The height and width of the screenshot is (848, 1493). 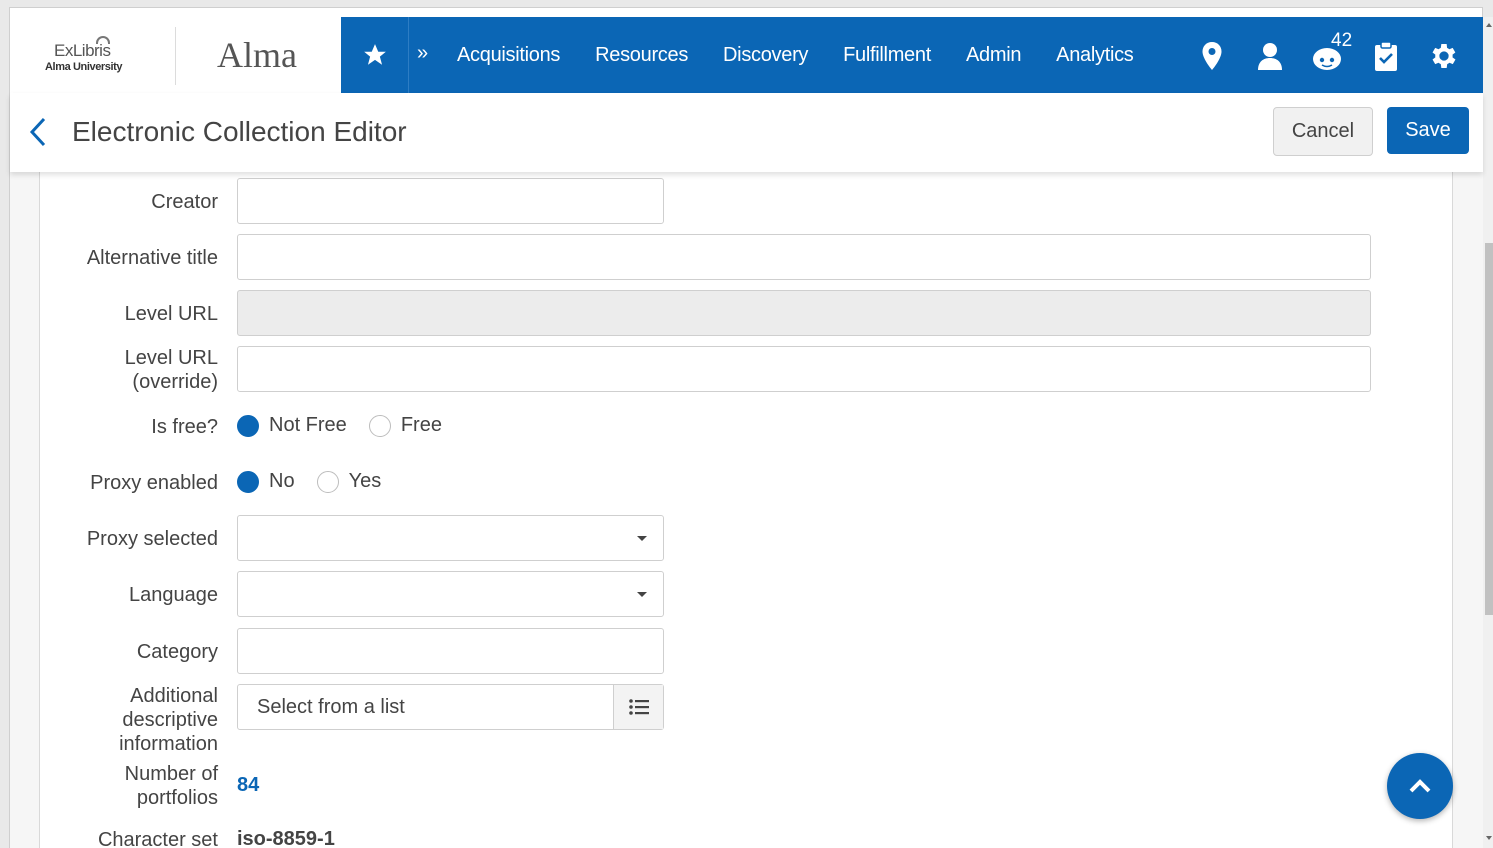 What do you see at coordinates (174, 696) in the screenshot?
I see `label-line: Additional` at bounding box center [174, 696].